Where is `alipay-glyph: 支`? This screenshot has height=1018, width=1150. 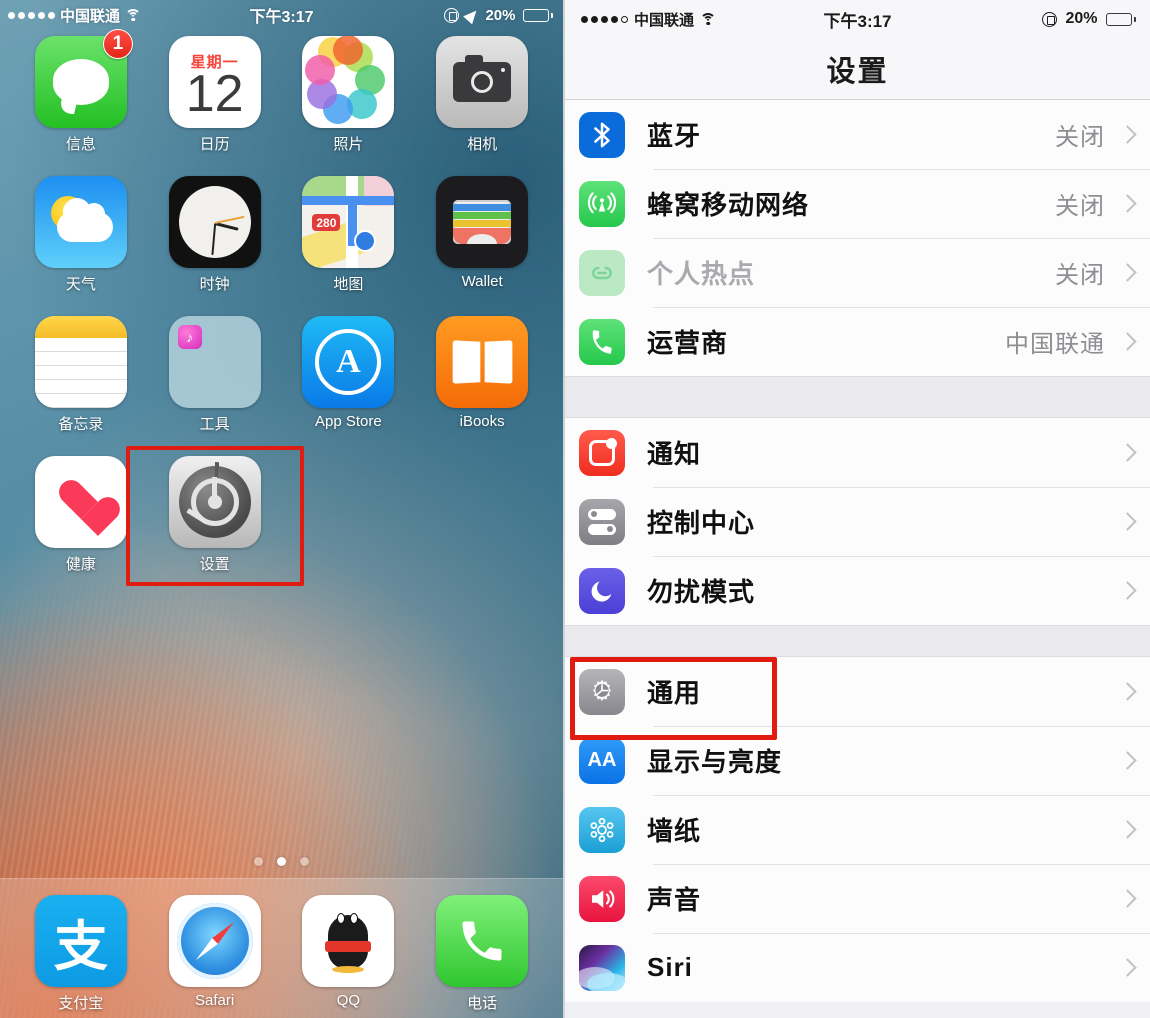
alipay-glyph: 支 is located at coordinates (80, 946).